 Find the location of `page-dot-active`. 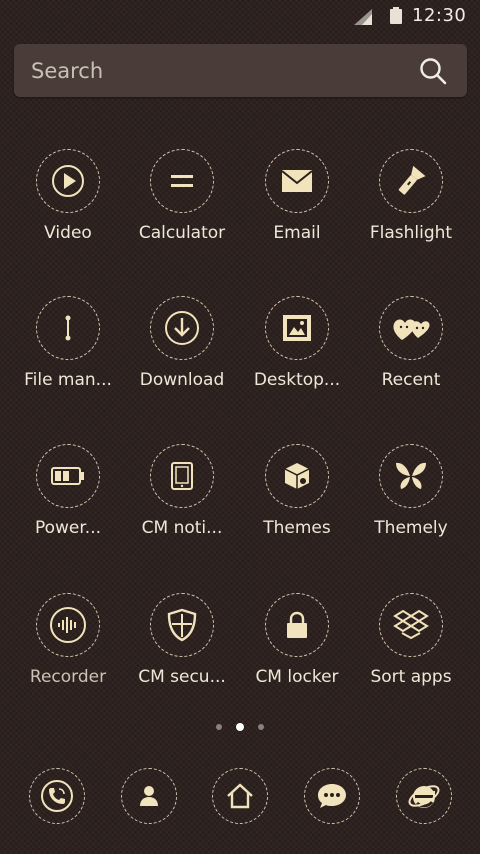

page-dot-active is located at coordinates (240, 727).